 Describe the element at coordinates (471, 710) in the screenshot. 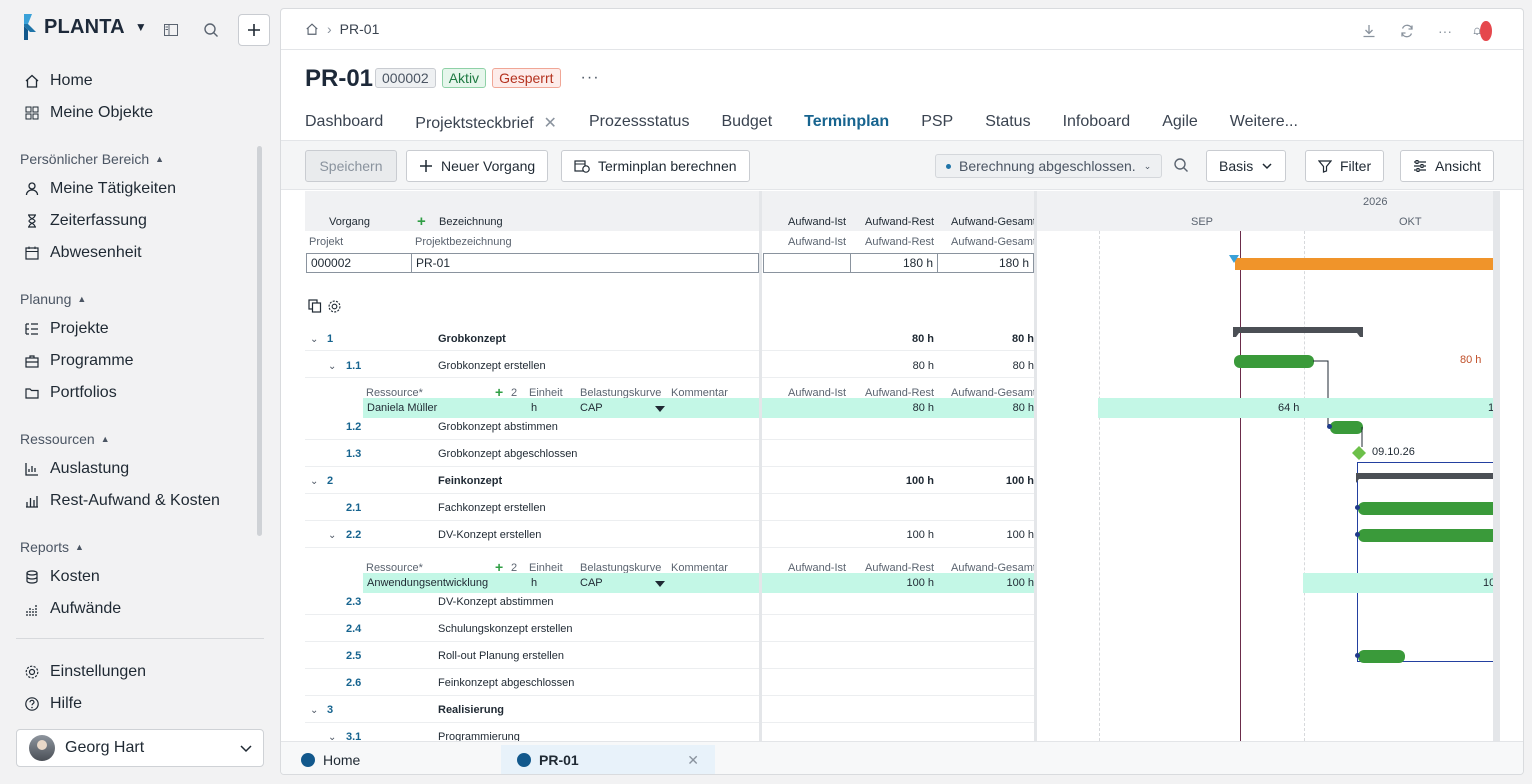

I see `task-name: Realisierung` at that location.